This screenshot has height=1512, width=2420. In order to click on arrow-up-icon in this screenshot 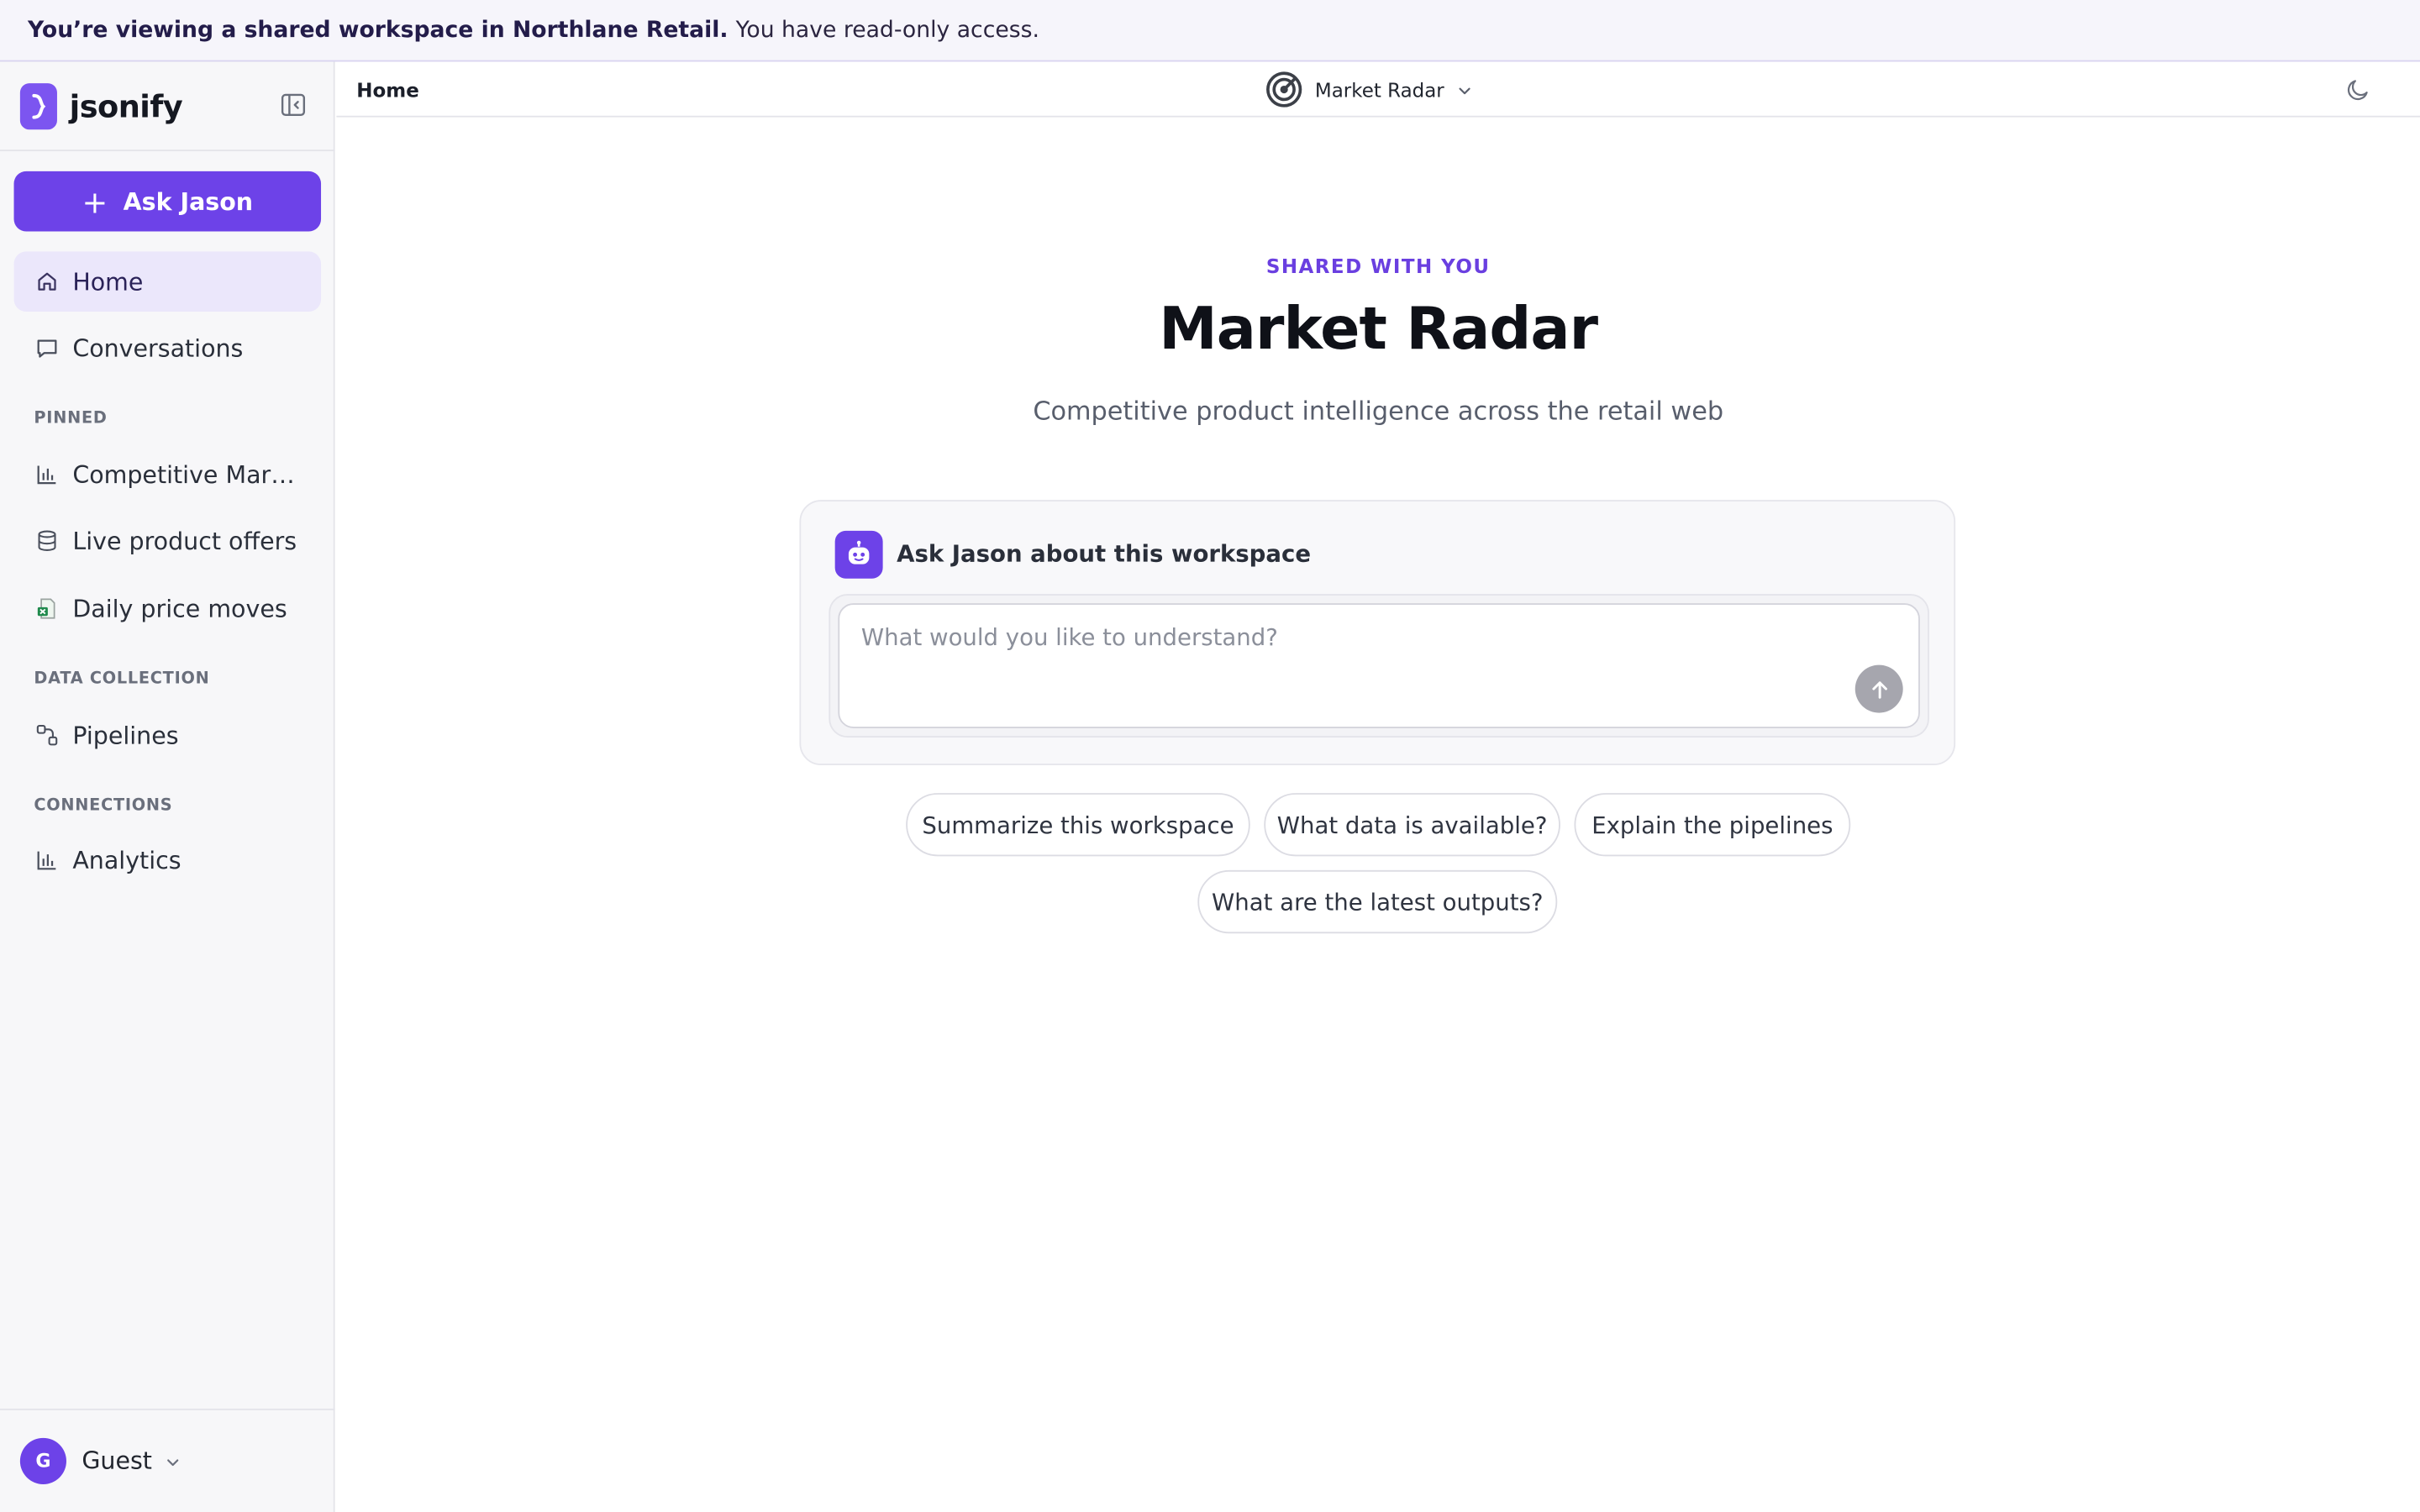, I will do `click(1879, 689)`.